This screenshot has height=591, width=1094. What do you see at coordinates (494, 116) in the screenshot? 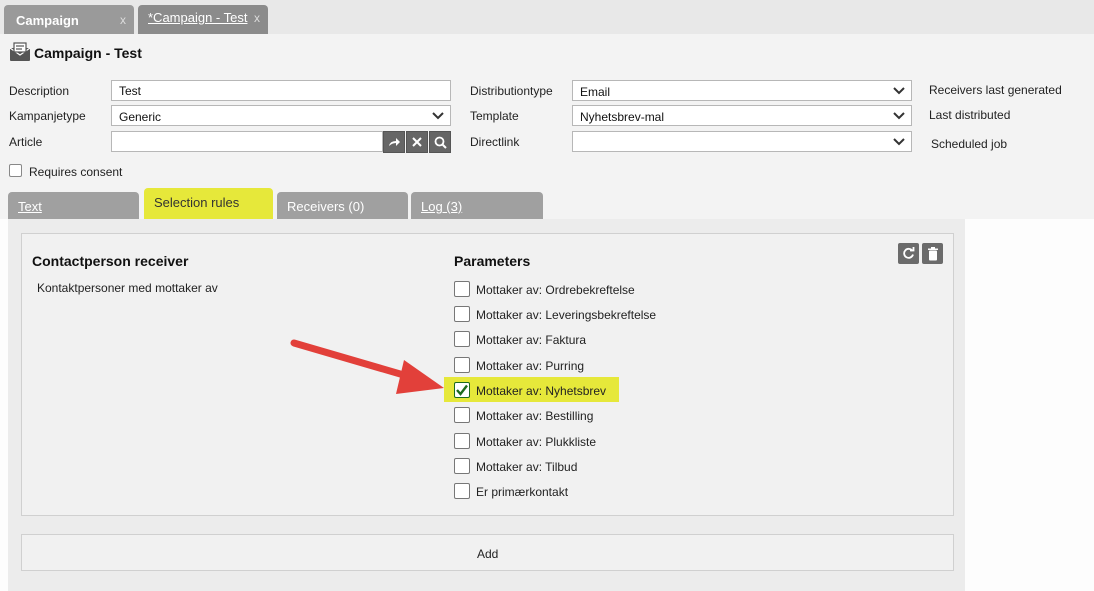
I see `template-label: Template` at bounding box center [494, 116].